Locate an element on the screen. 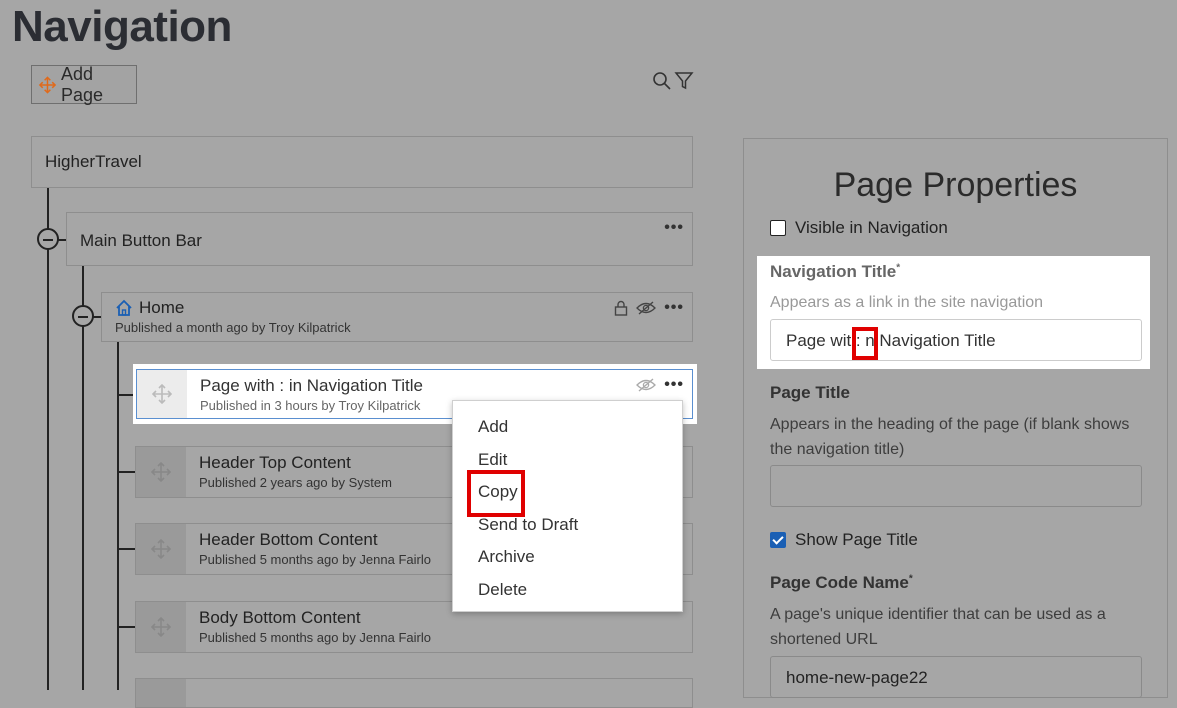 This screenshot has width=1177, height=708. node-label: Page with : in Navigation Title is located at coordinates (312, 385).